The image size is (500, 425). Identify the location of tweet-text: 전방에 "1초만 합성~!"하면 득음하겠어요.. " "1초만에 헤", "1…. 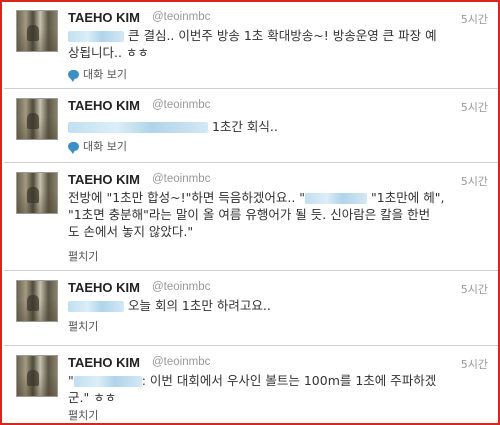
(278, 214).